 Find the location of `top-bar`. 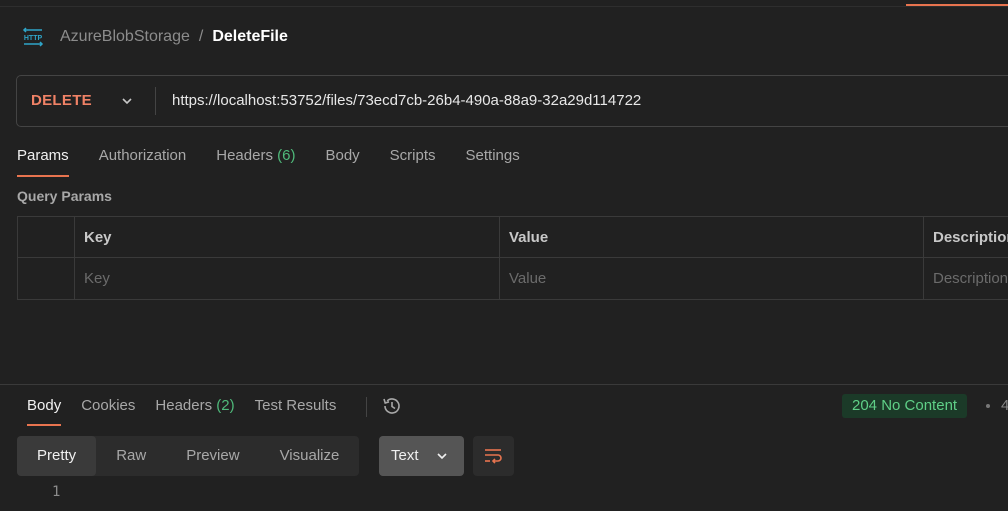

top-bar is located at coordinates (504, 3).